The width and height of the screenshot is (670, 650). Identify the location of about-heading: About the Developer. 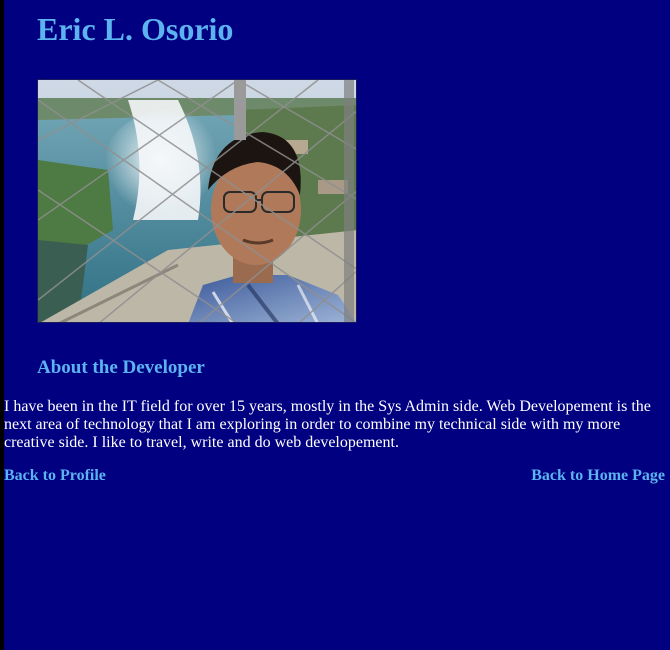
(121, 367).